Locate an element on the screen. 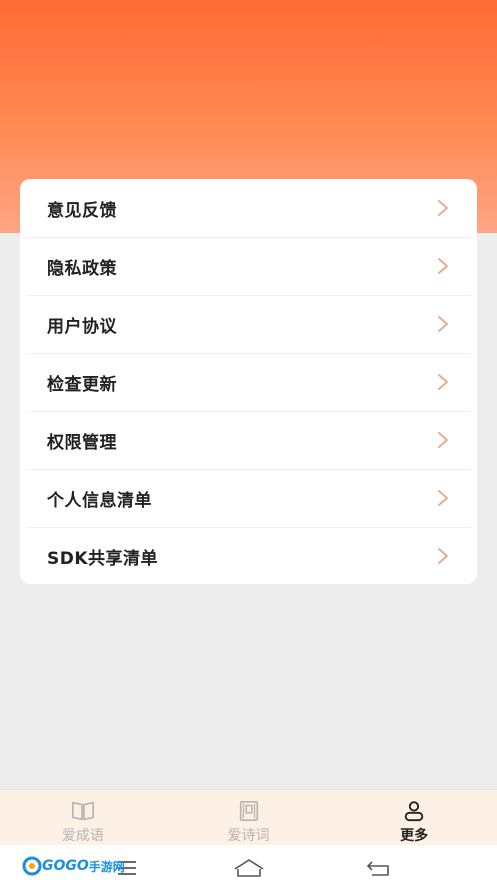 Image resolution: width=497 pixels, height=891 pixels. bottom-tab-bar: 爱成语 爱诗词 更多 is located at coordinates (248, 817).